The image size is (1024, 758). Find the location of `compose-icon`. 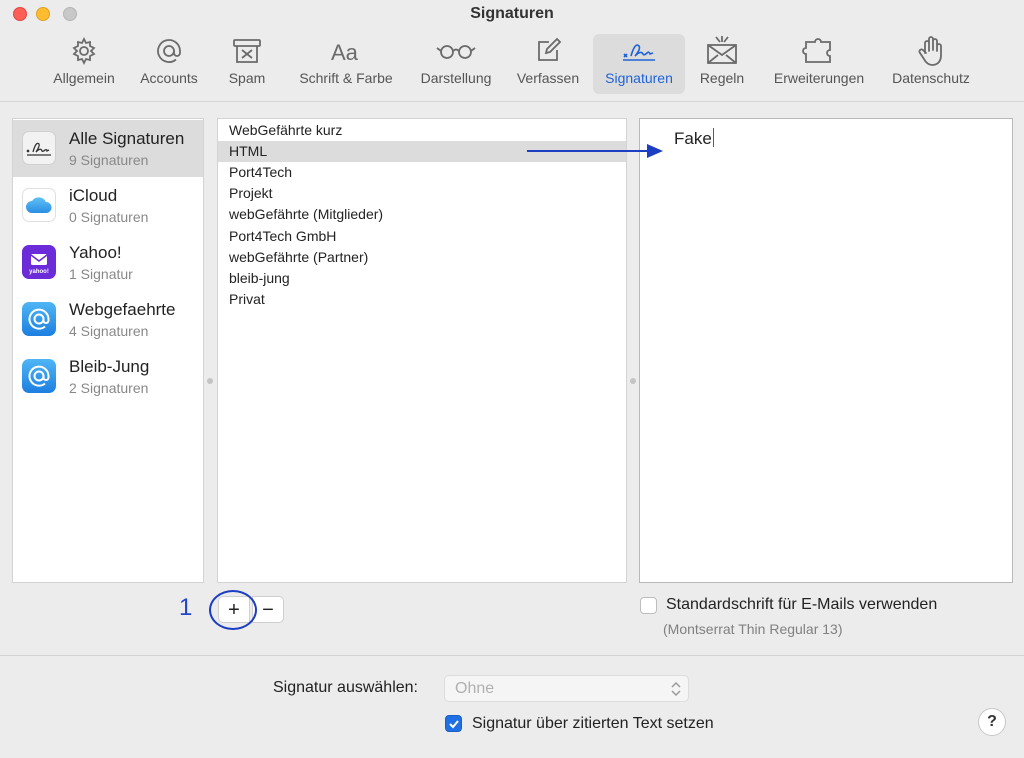

compose-icon is located at coordinates (548, 51).